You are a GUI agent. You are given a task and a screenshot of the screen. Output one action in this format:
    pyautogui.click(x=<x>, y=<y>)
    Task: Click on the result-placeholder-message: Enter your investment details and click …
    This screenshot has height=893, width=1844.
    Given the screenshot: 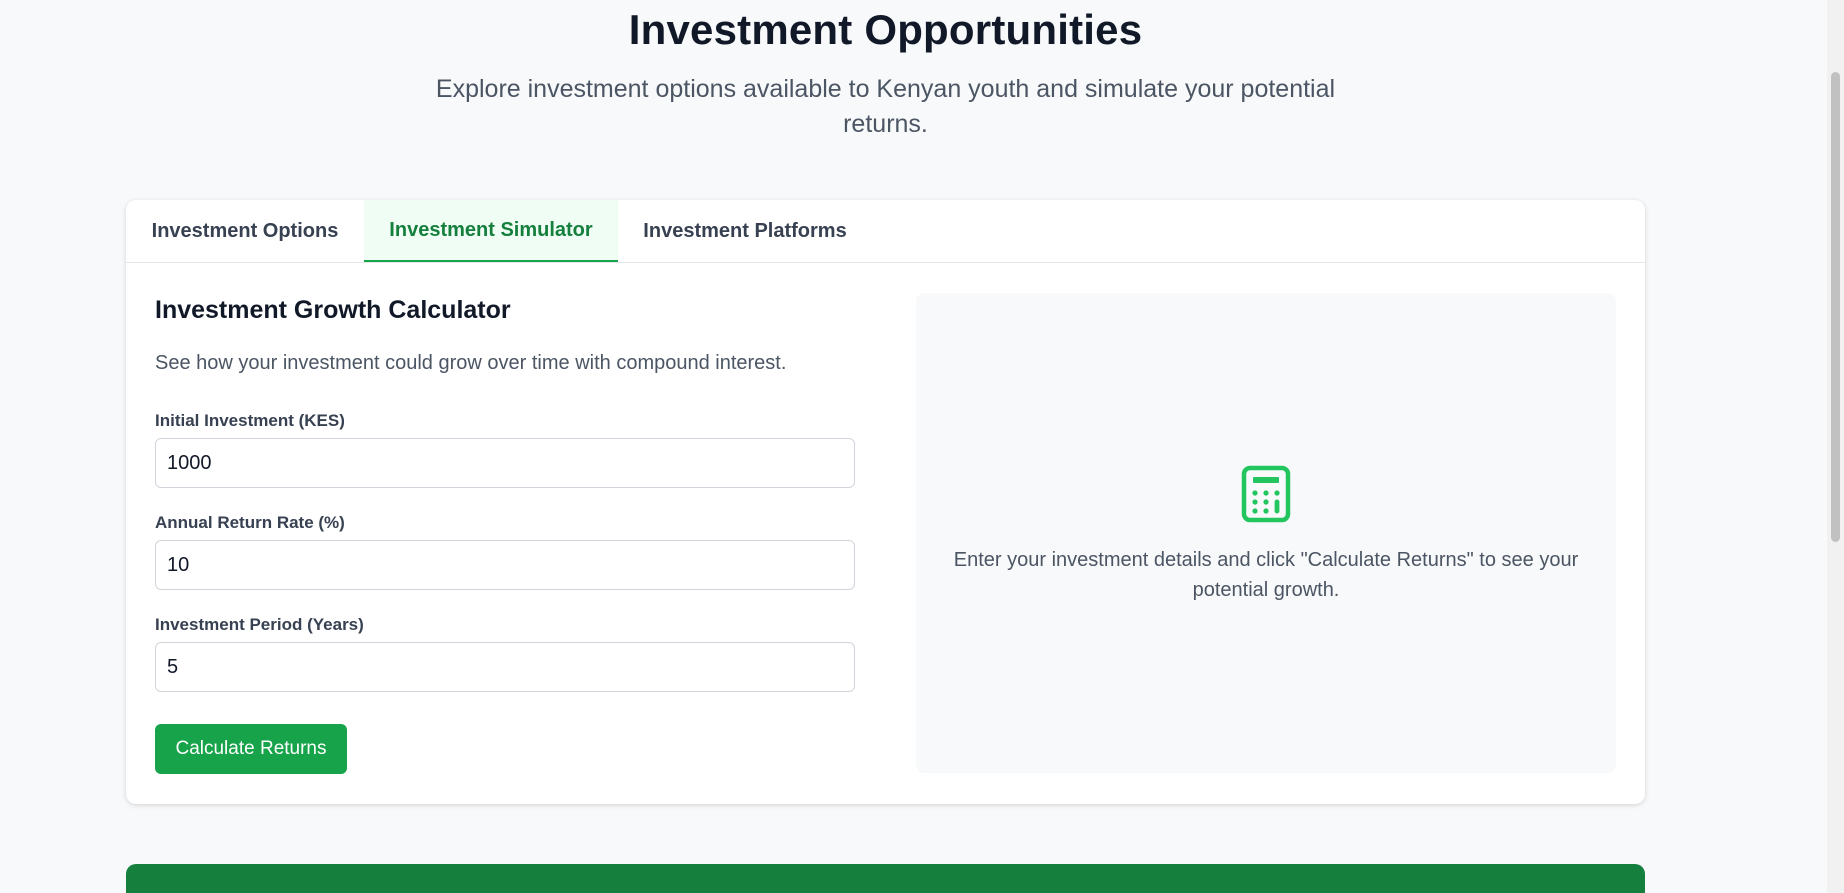 What is the action you would take?
    pyautogui.click(x=1266, y=575)
    